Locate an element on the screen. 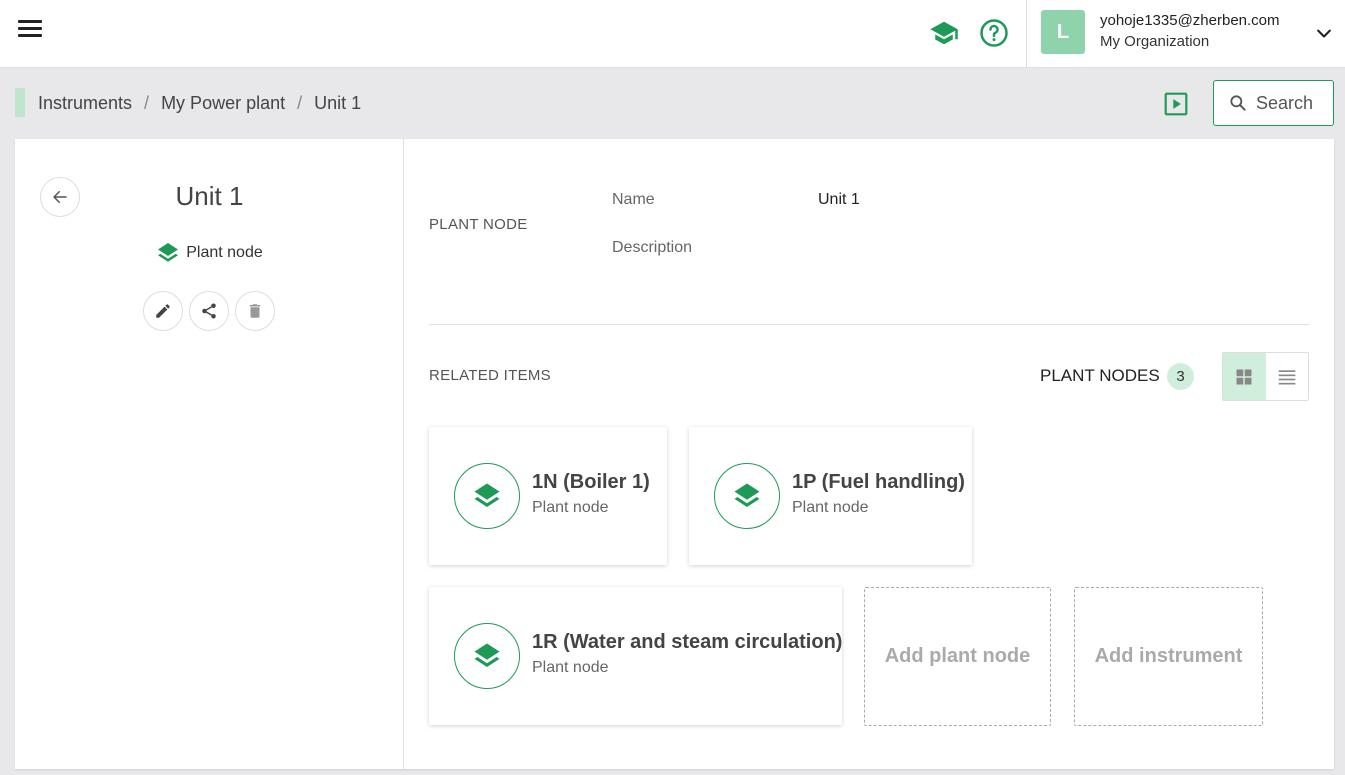  trash-icon is located at coordinates (255, 311).